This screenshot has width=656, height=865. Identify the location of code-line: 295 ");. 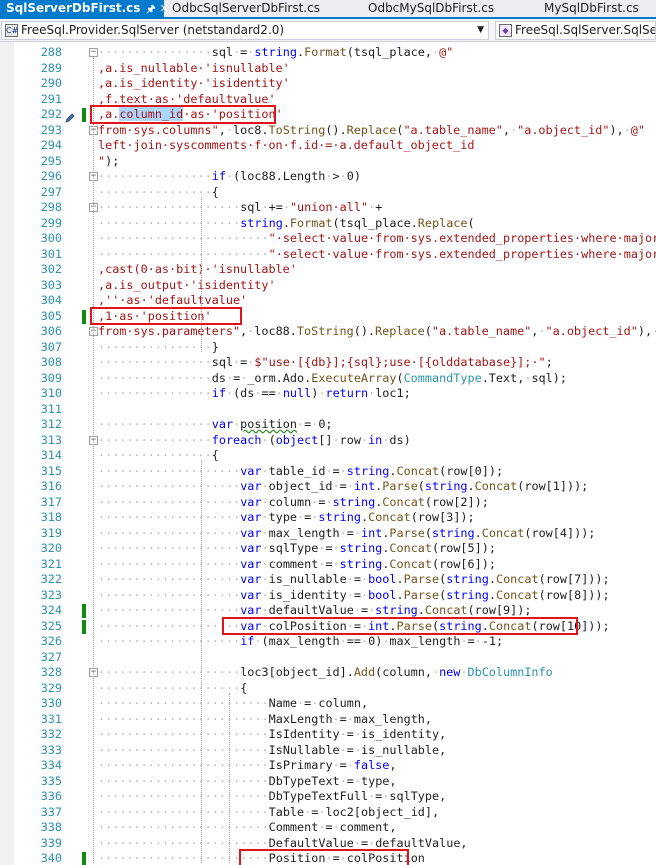
(328, 162).